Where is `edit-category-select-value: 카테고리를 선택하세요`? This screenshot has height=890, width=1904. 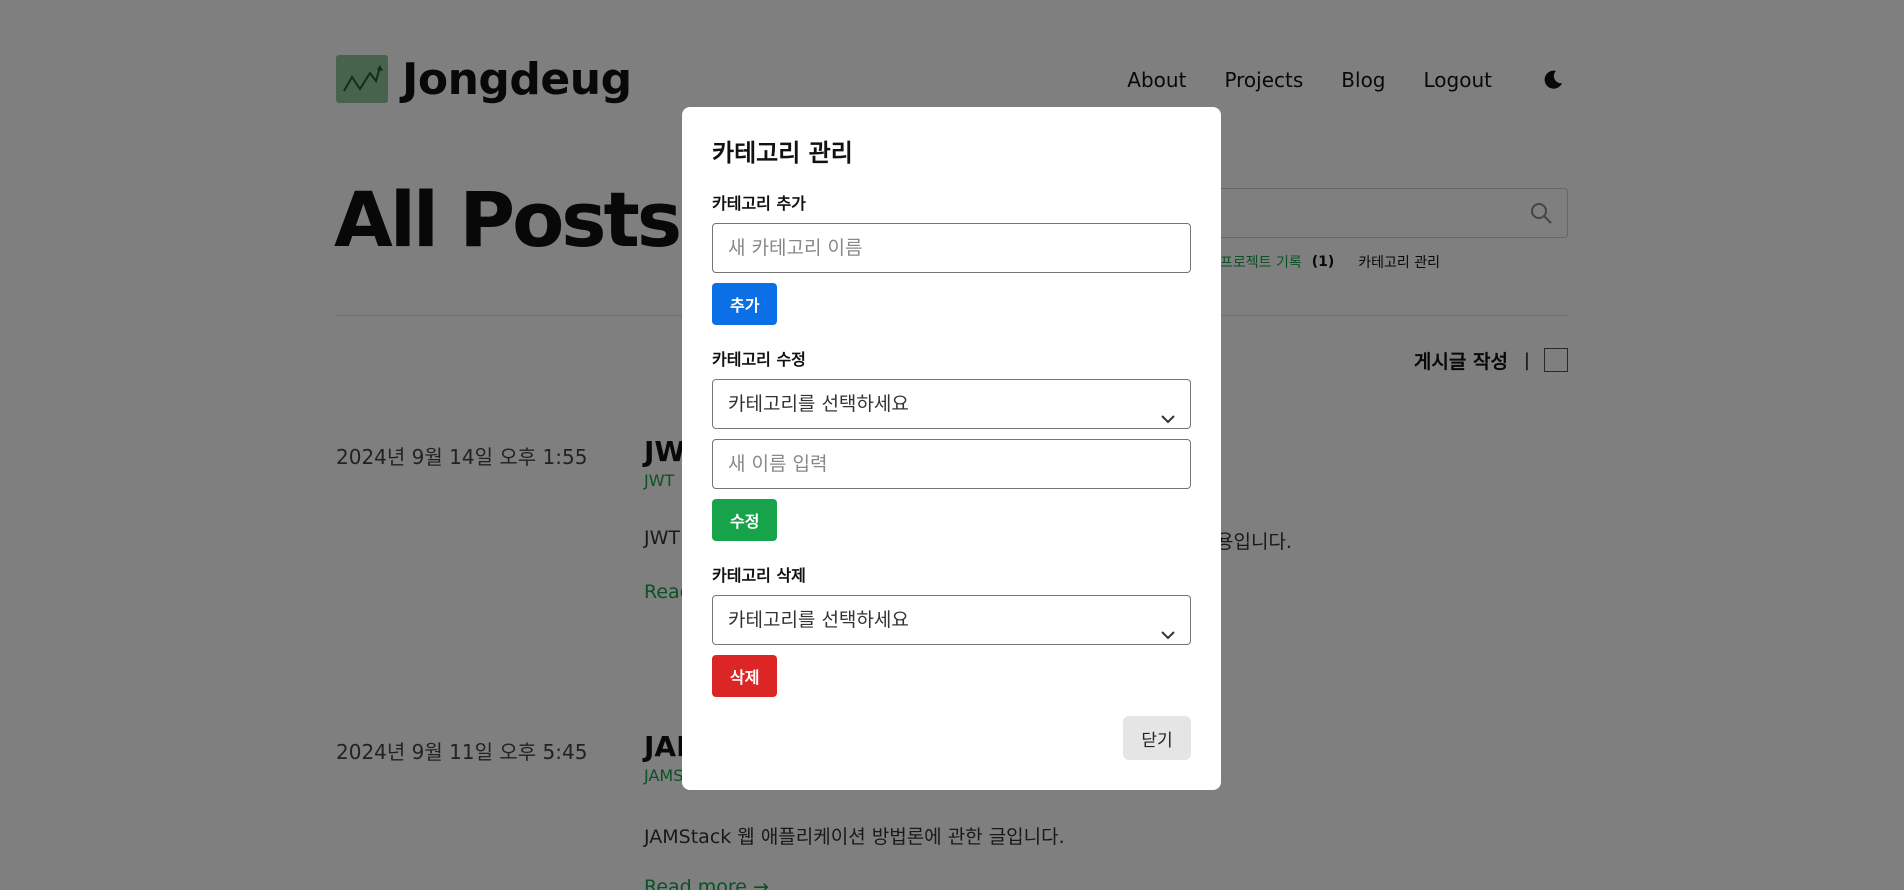 edit-category-select-value: 카테고리를 선택하세요 is located at coordinates (818, 404).